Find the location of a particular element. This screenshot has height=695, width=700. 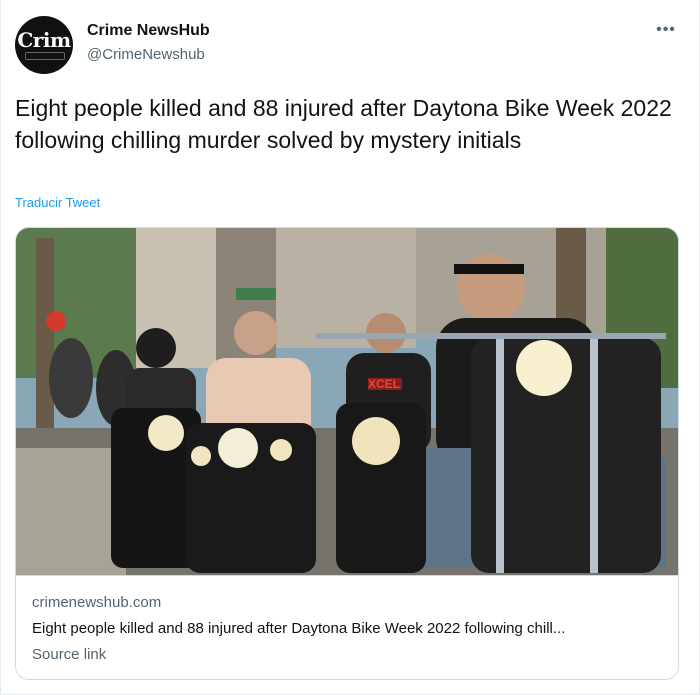

author-avatar: Crim is located at coordinates (44, 45).